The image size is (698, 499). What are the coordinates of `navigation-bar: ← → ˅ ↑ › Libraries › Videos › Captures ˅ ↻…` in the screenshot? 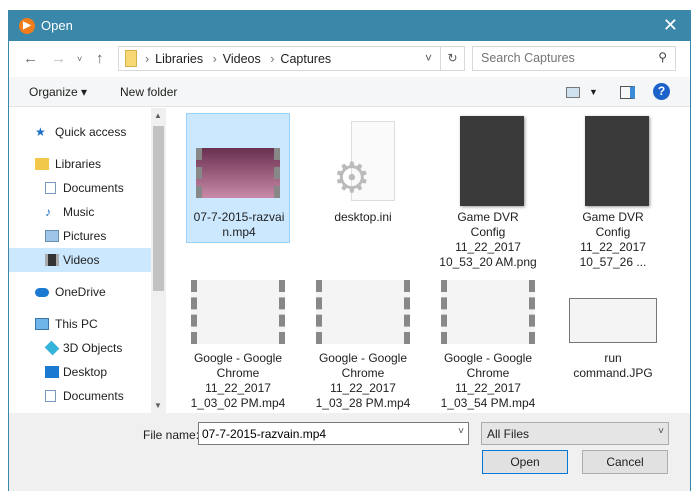 It's located at (349, 59).